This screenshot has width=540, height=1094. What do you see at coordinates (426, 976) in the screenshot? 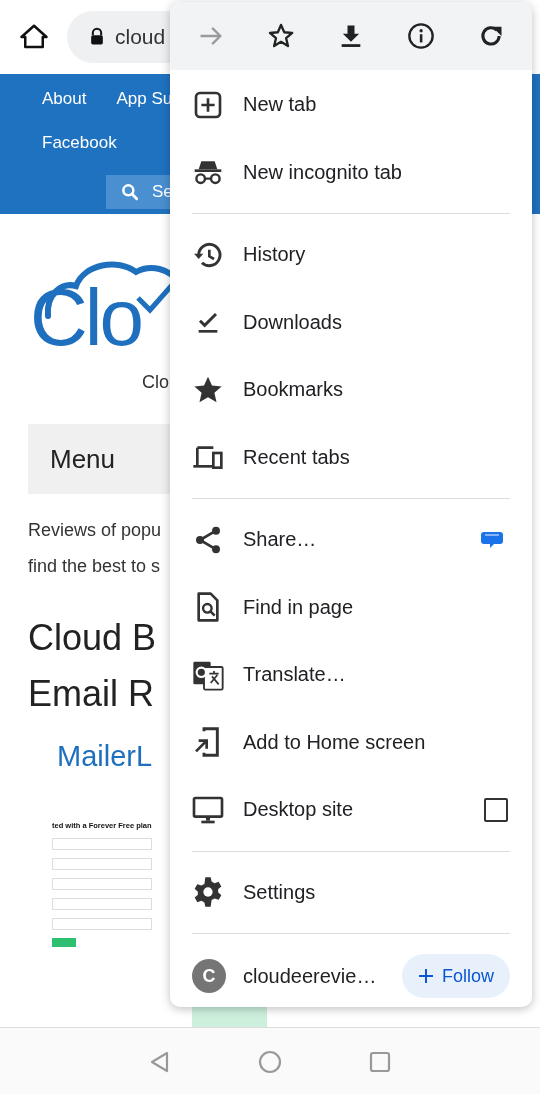
I see `plus-icon` at bounding box center [426, 976].